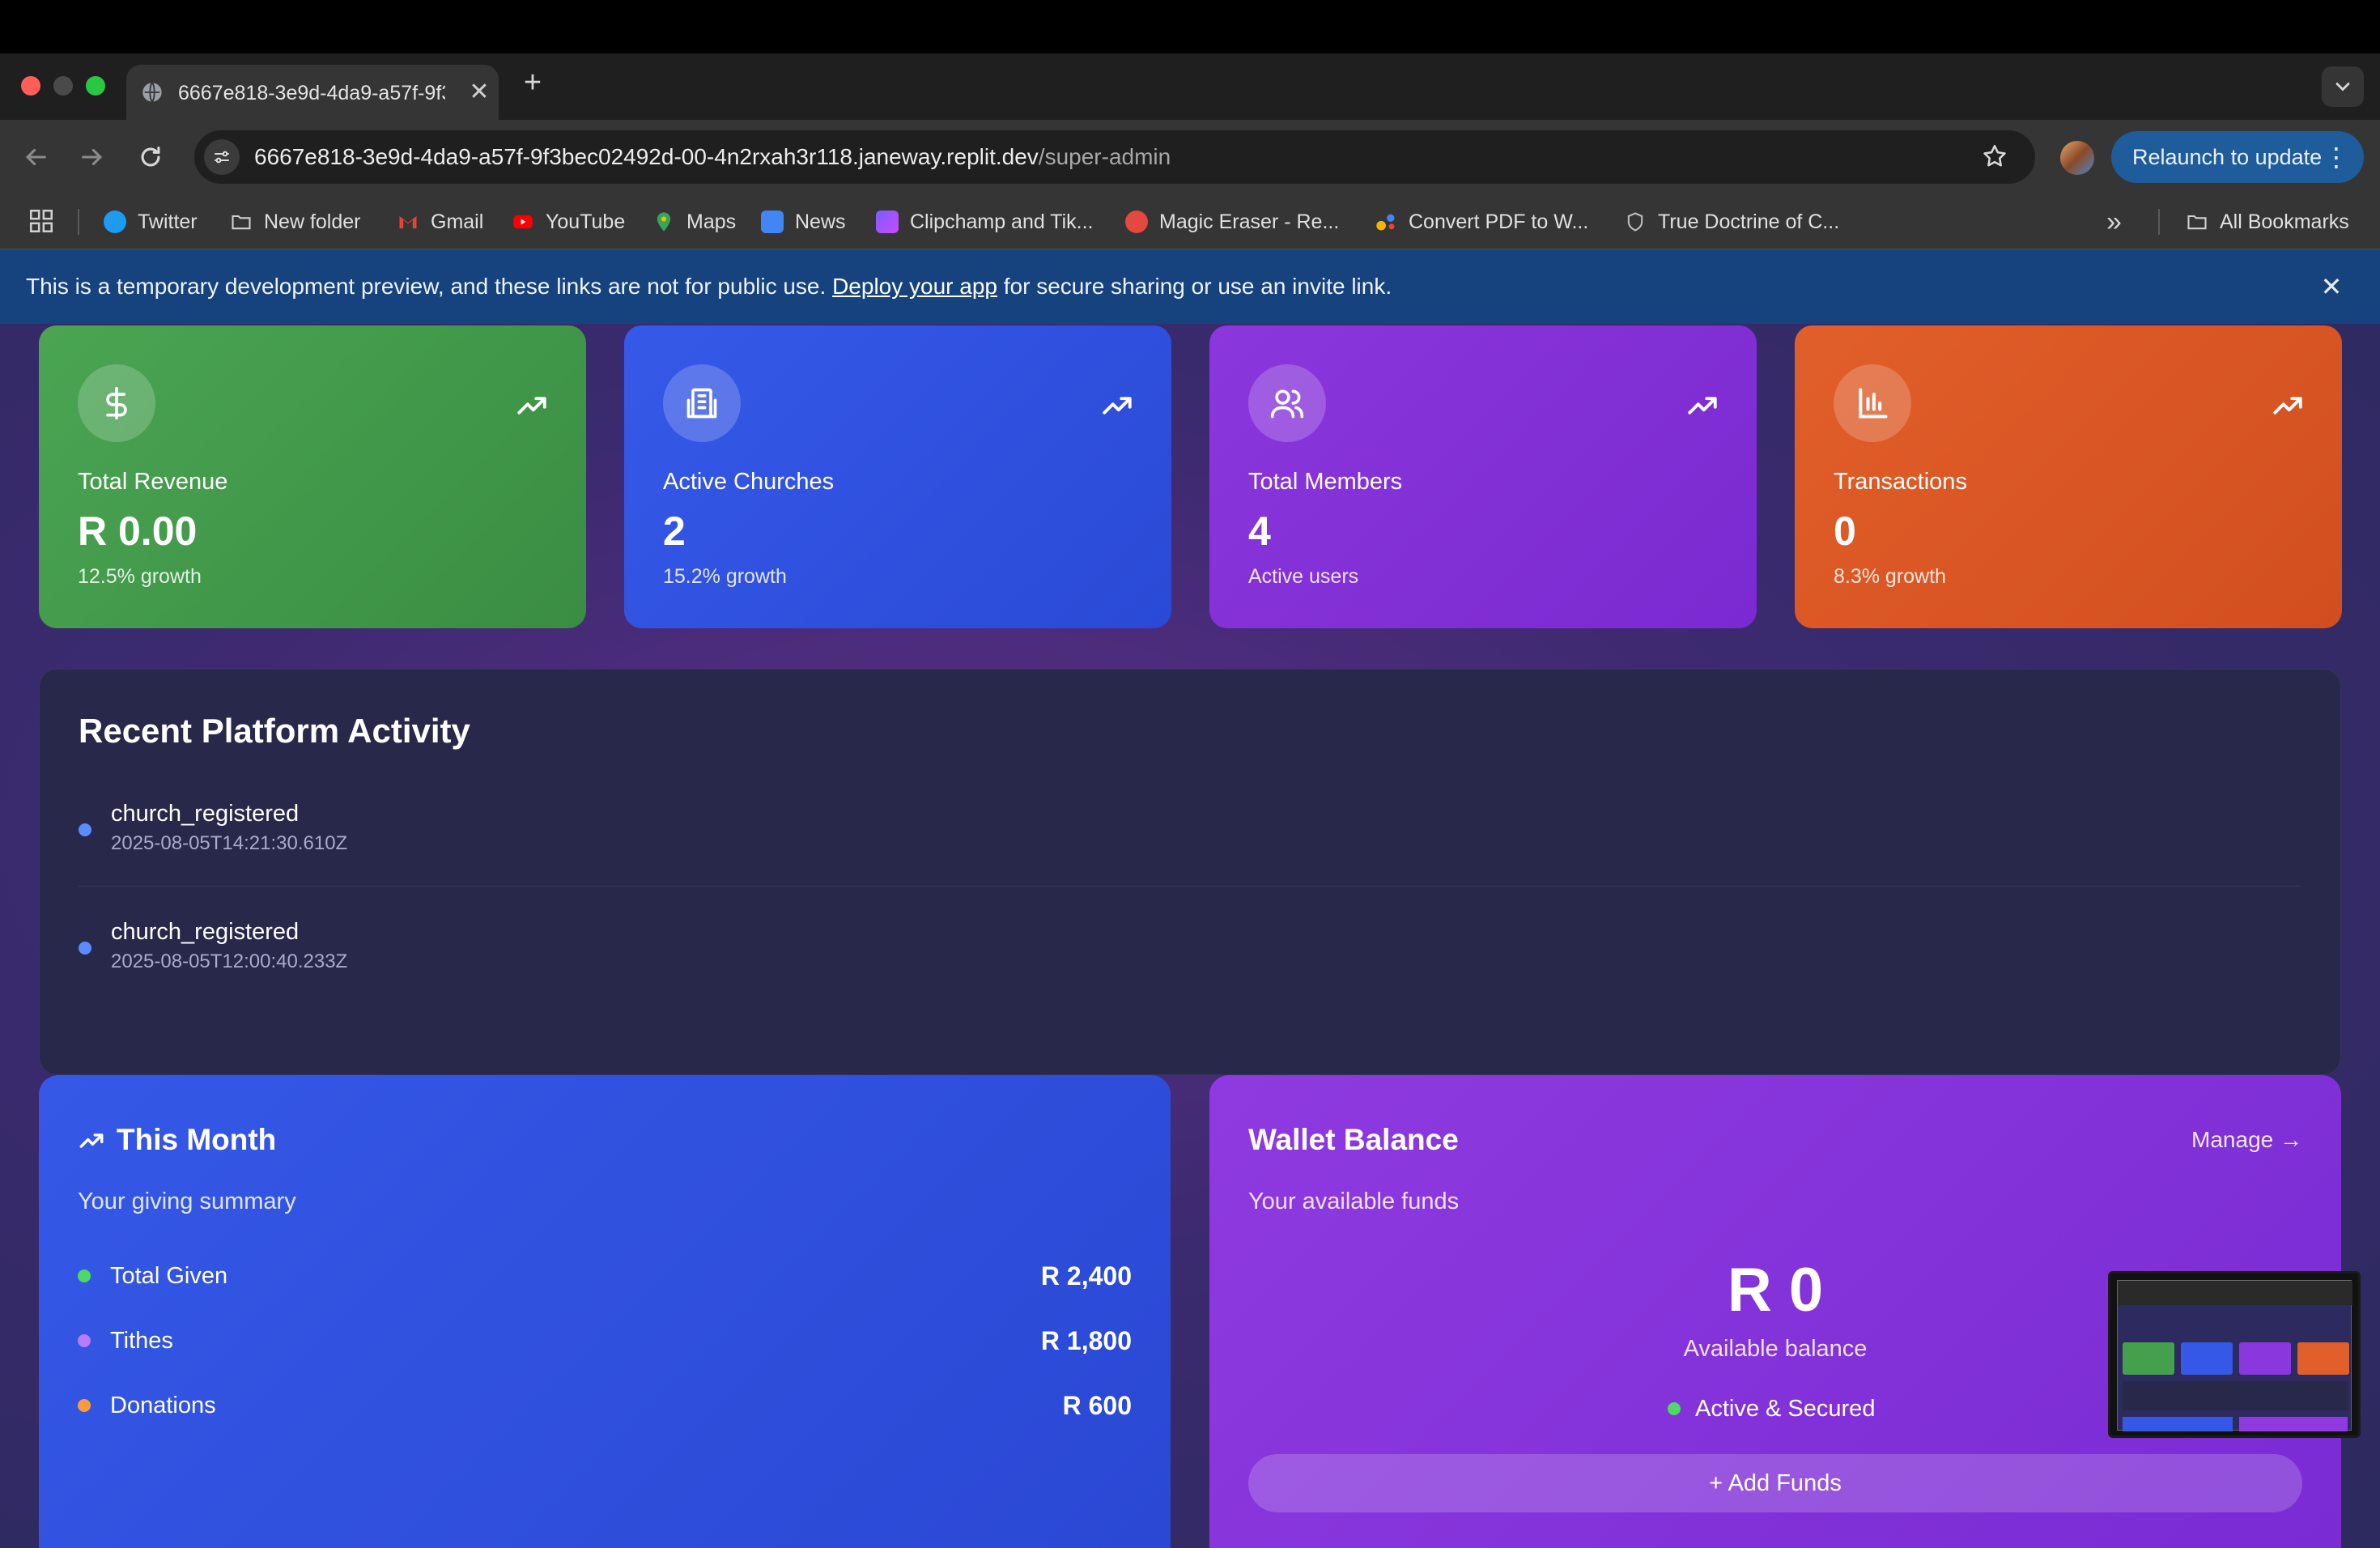 This screenshot has width=2380, height=1548. Describe the element at coordinates (1287, 403) in the screenshot. I see `users-icon` at that location.